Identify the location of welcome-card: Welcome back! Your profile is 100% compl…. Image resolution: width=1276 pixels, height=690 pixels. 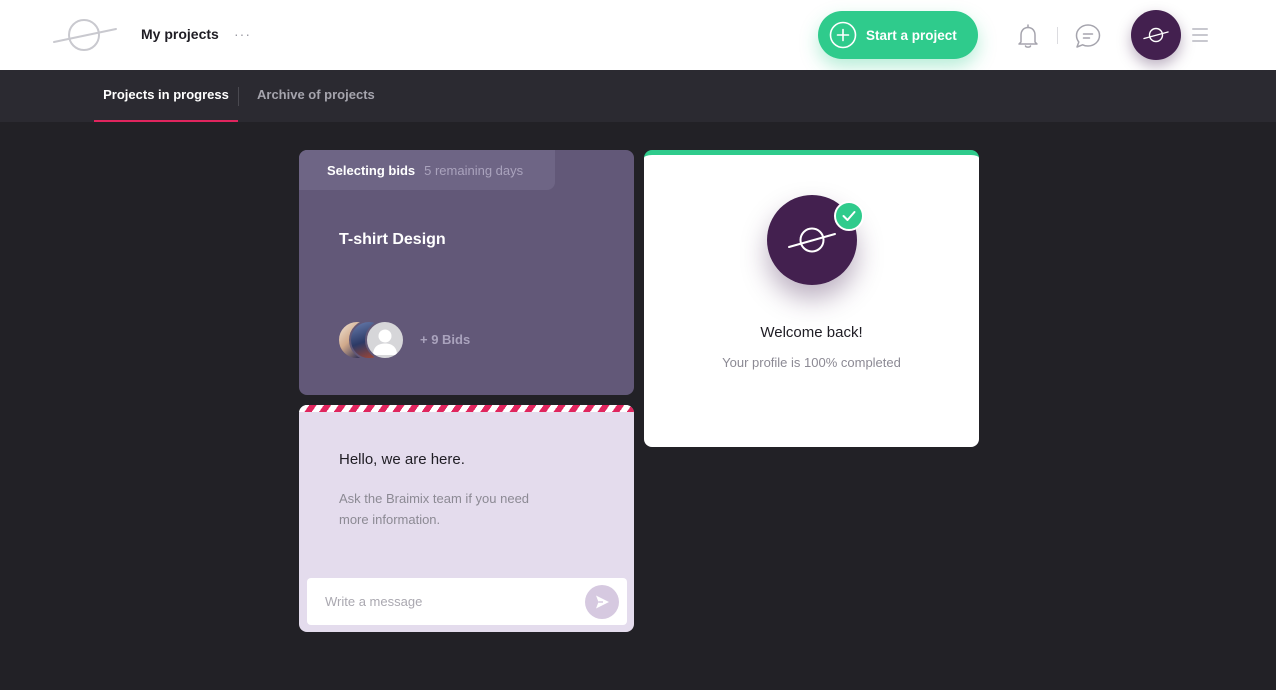
(811, 298).